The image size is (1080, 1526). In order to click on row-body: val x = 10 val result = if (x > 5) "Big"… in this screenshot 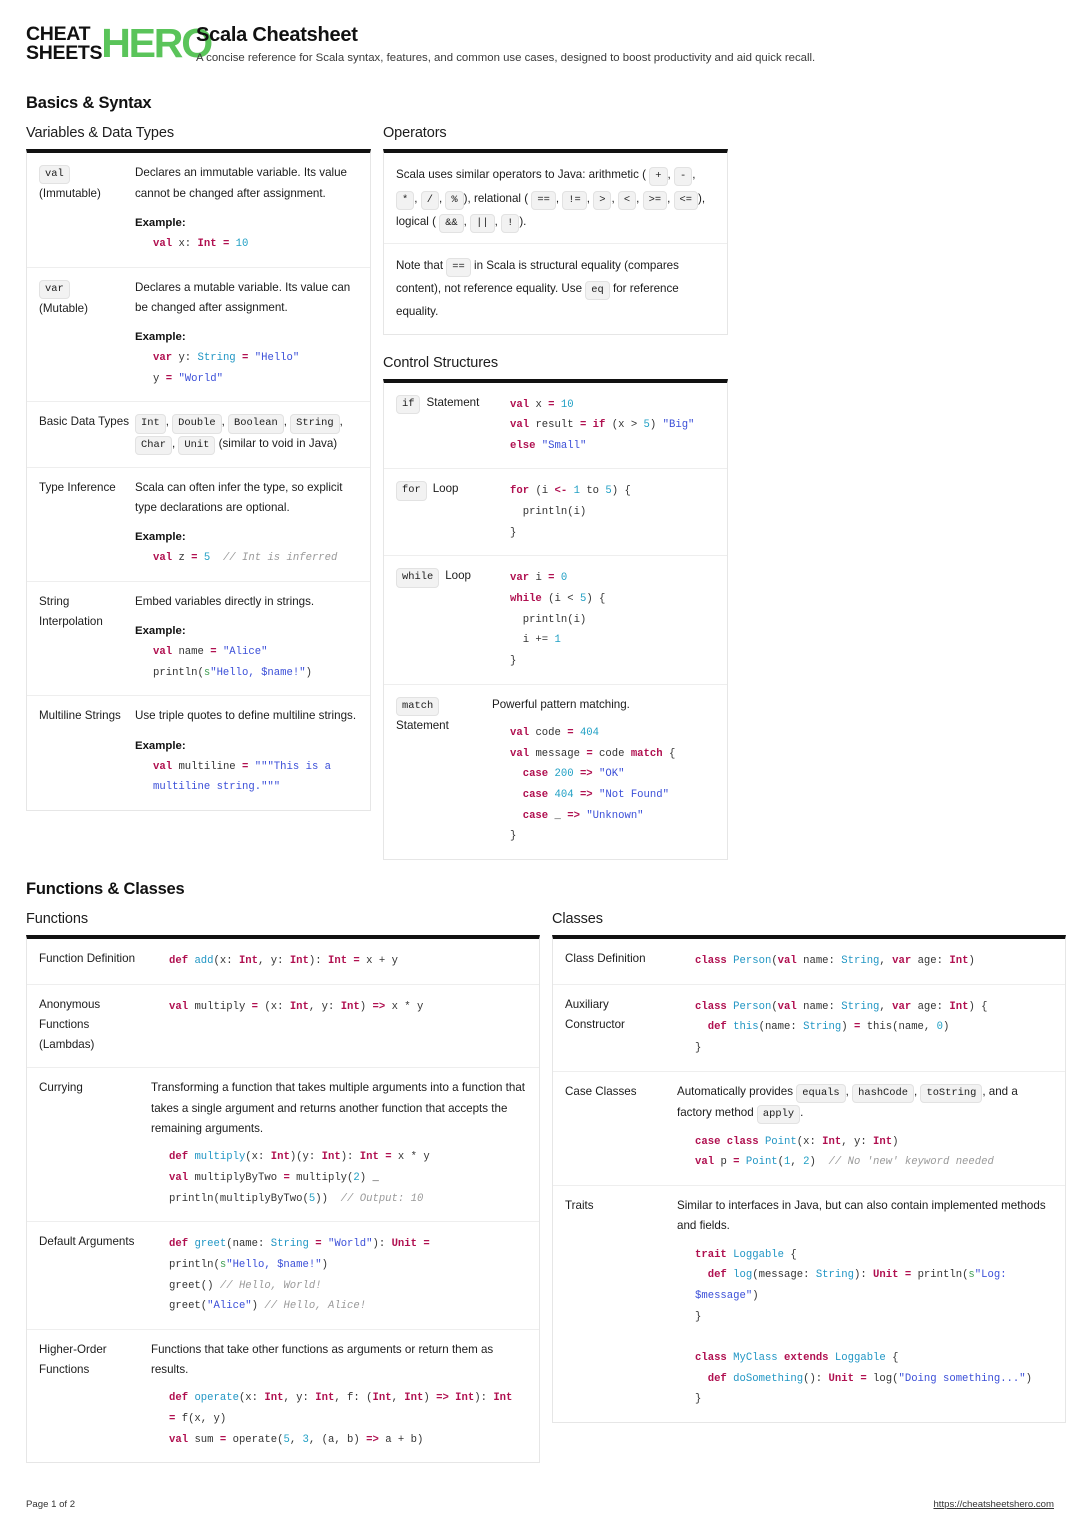, I will do `click(609, 426)`.